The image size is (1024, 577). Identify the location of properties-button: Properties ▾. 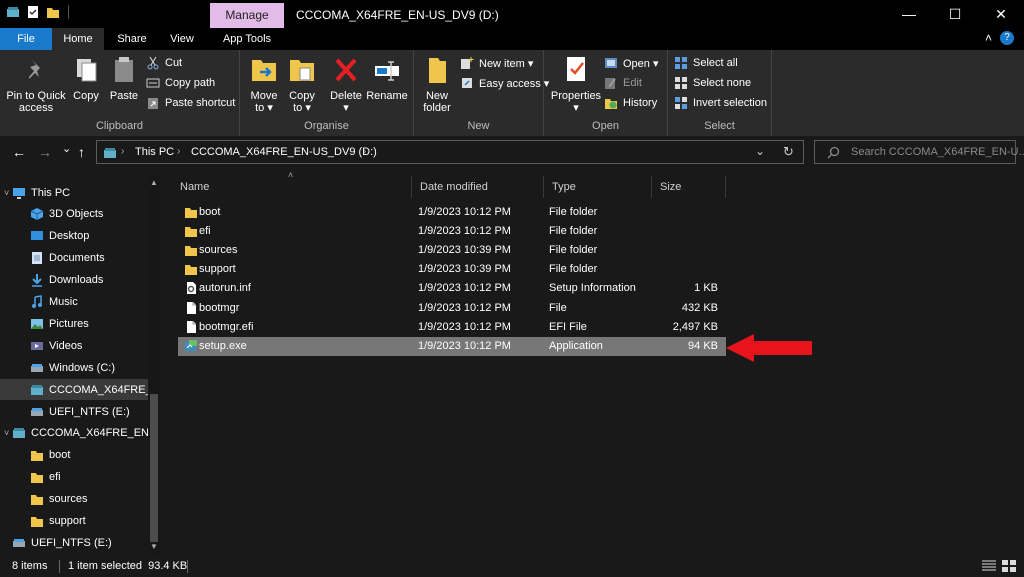
(576, 84).